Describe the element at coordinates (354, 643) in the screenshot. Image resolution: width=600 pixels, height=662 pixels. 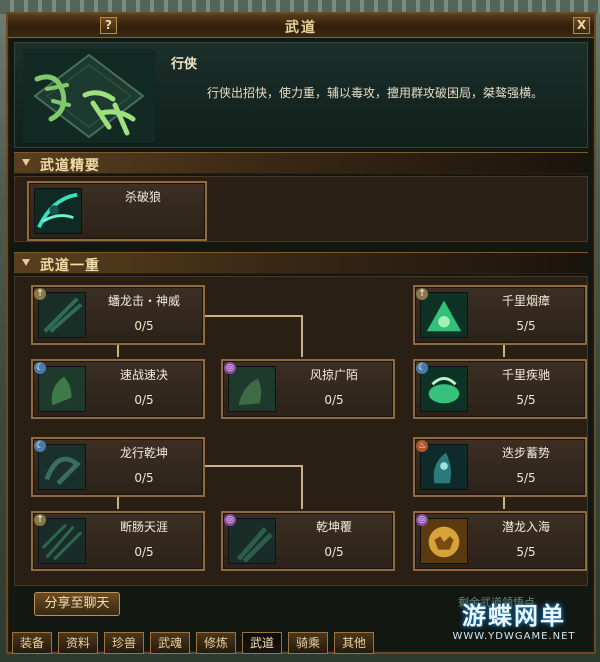
I see `tab-other: 其他` at that location.